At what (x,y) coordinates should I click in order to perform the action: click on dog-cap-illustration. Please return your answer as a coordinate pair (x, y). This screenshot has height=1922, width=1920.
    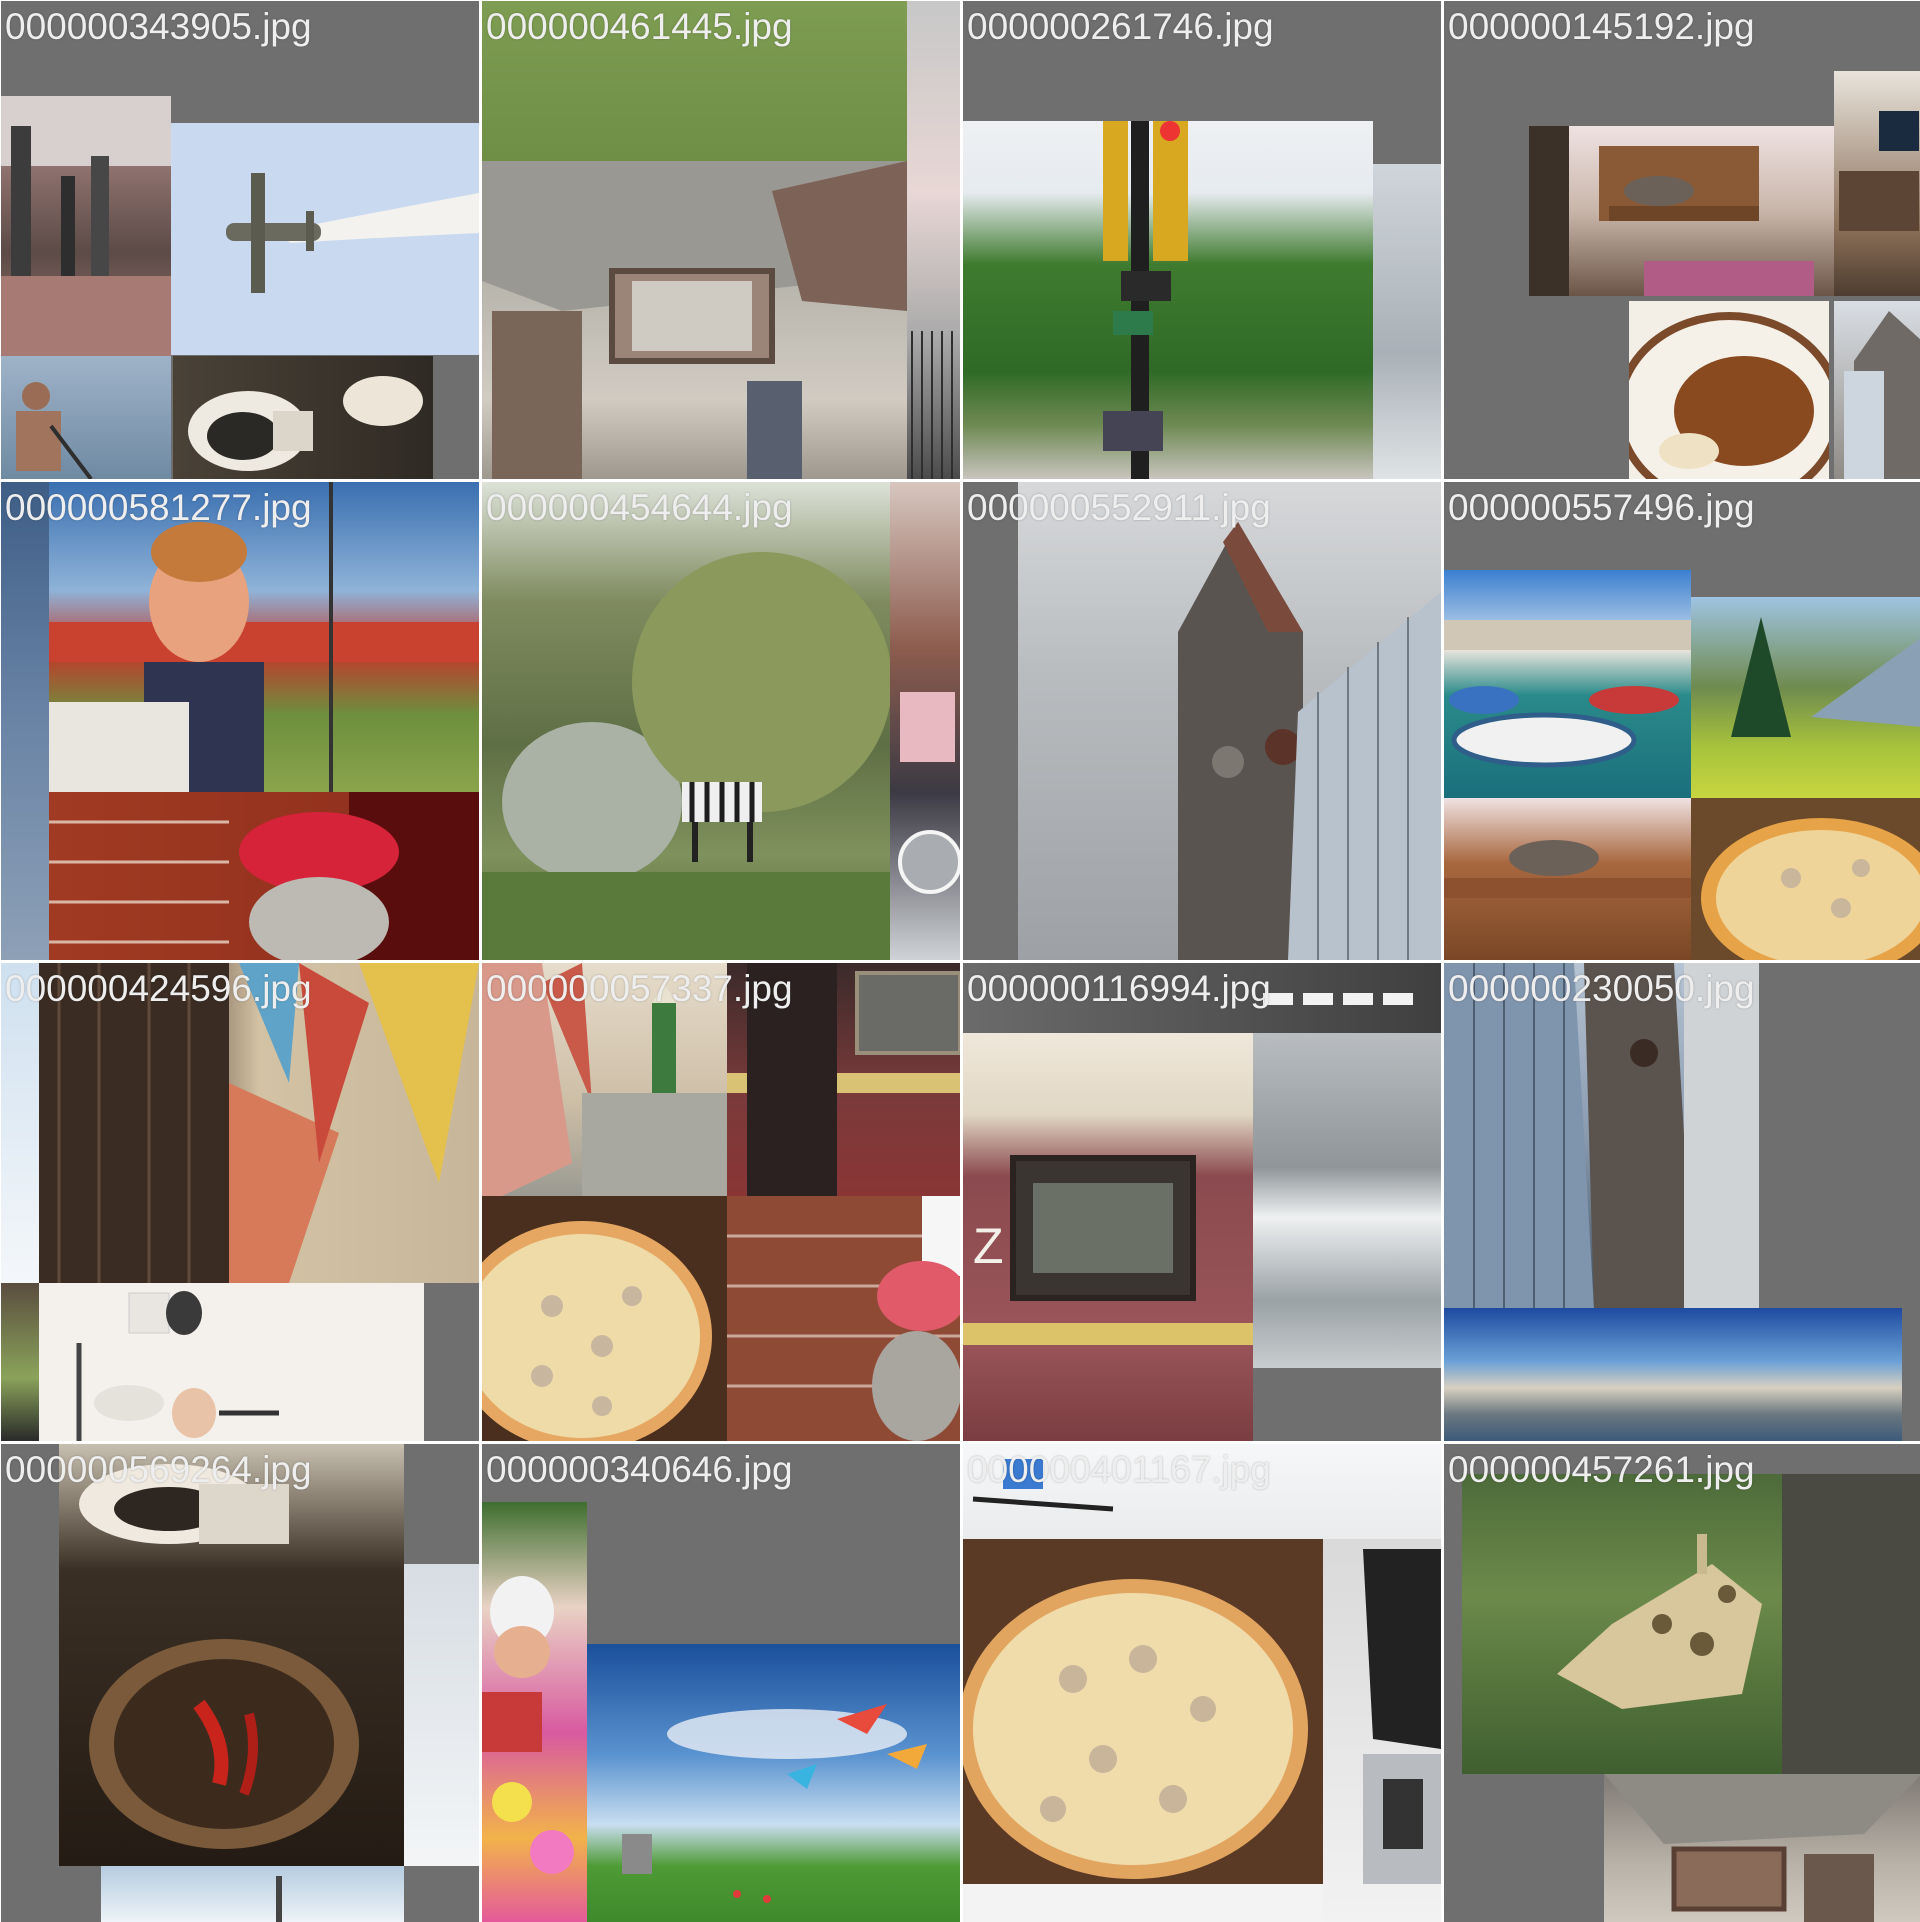
    Looking at the image, I should click on (264, 876).